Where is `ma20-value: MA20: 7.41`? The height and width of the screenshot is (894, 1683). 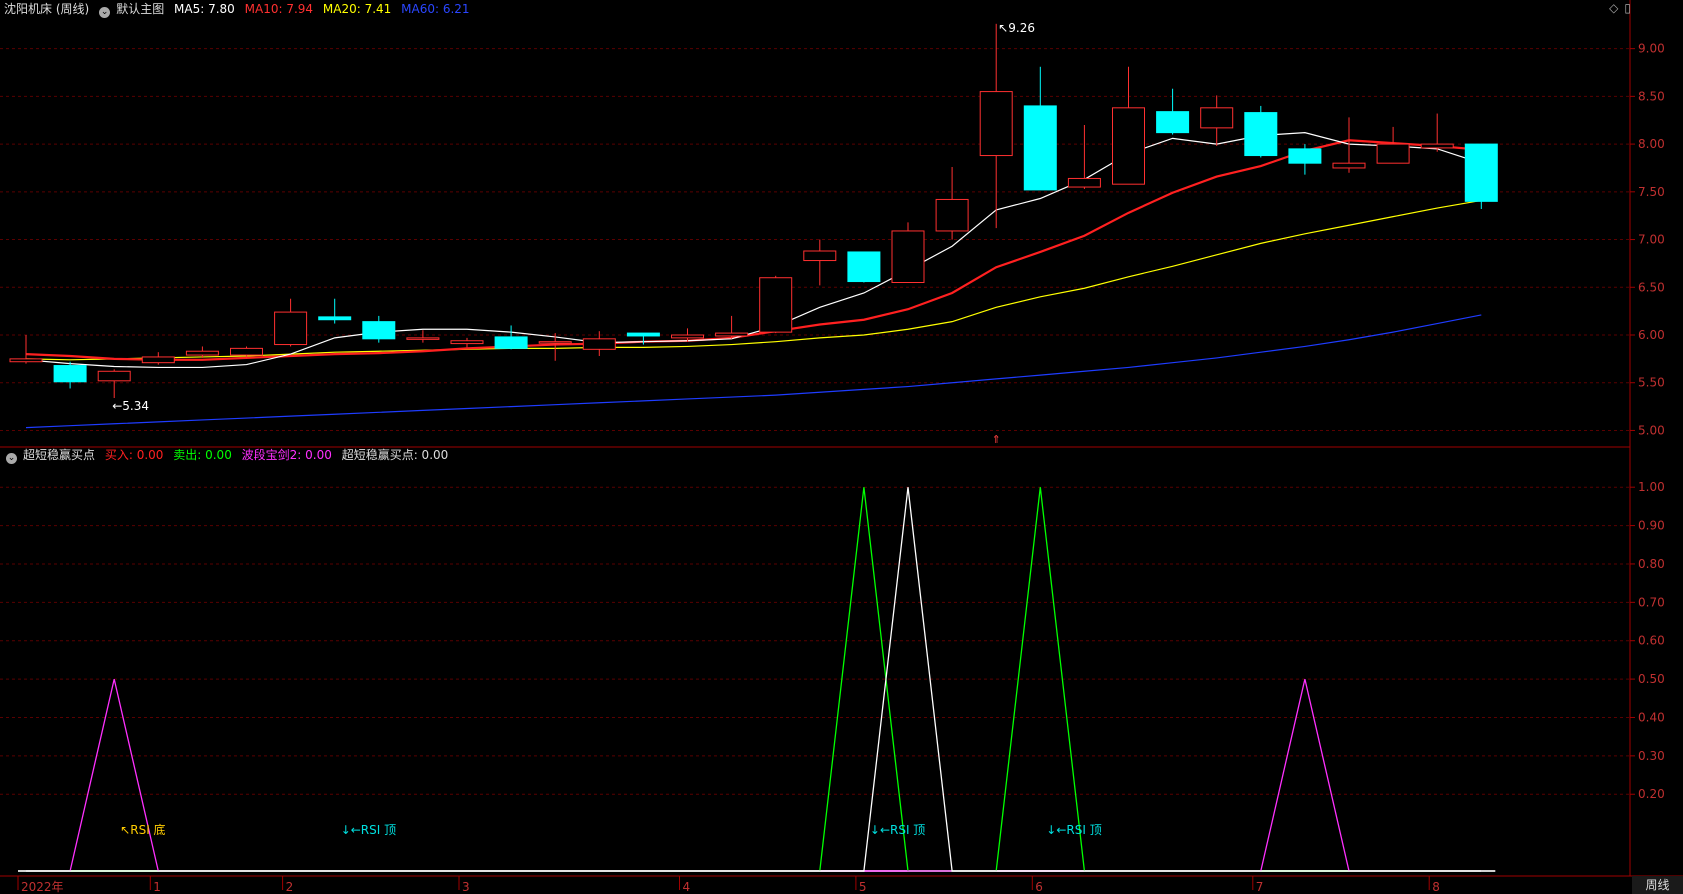 ma20-value: MA20: 7.41 is located at coordinates (357, 9).